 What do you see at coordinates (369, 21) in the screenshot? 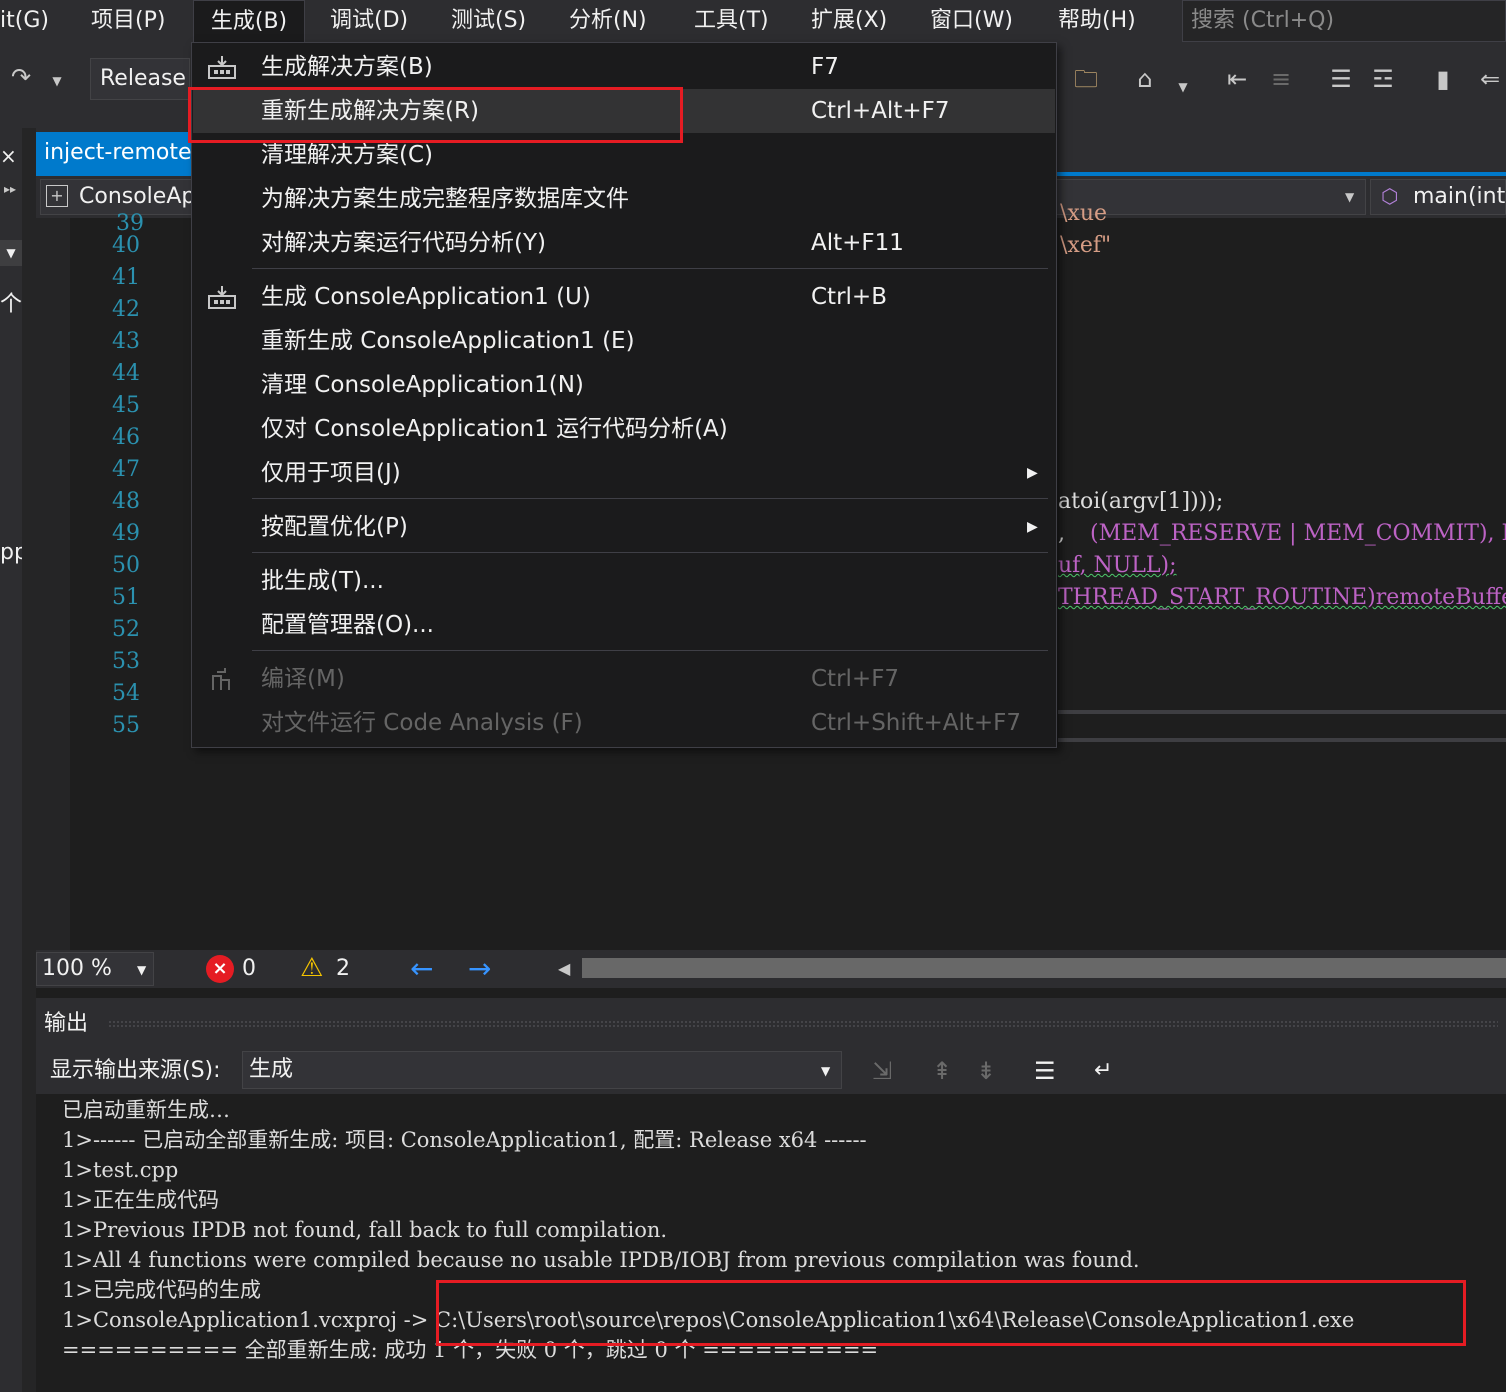
I see `menu-debug: 调试(D)` at bounding box center [369, 21].